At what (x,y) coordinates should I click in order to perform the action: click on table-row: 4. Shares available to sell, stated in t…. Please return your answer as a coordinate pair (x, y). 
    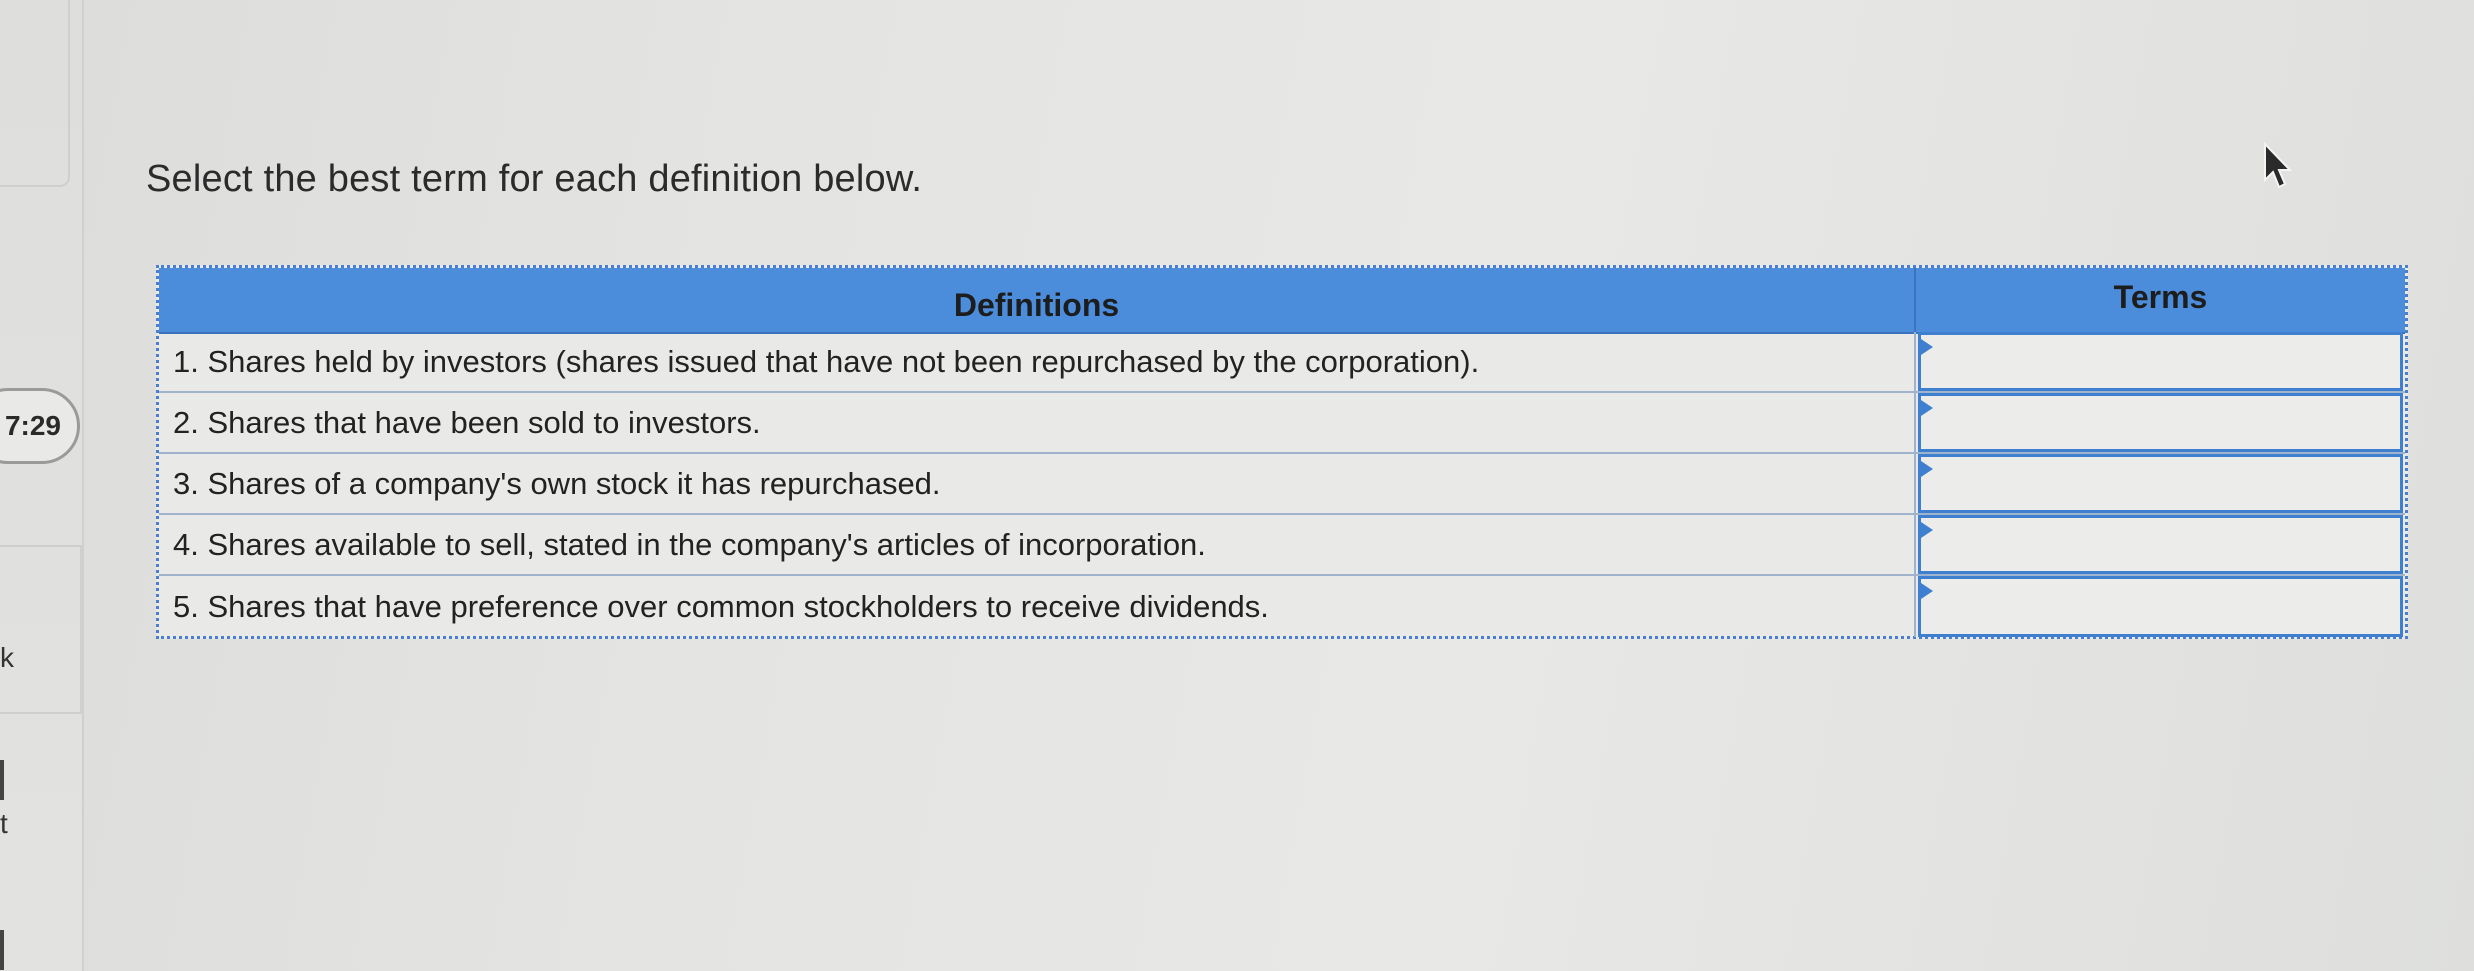
    Looking at the image, I should click on (1282, 545).